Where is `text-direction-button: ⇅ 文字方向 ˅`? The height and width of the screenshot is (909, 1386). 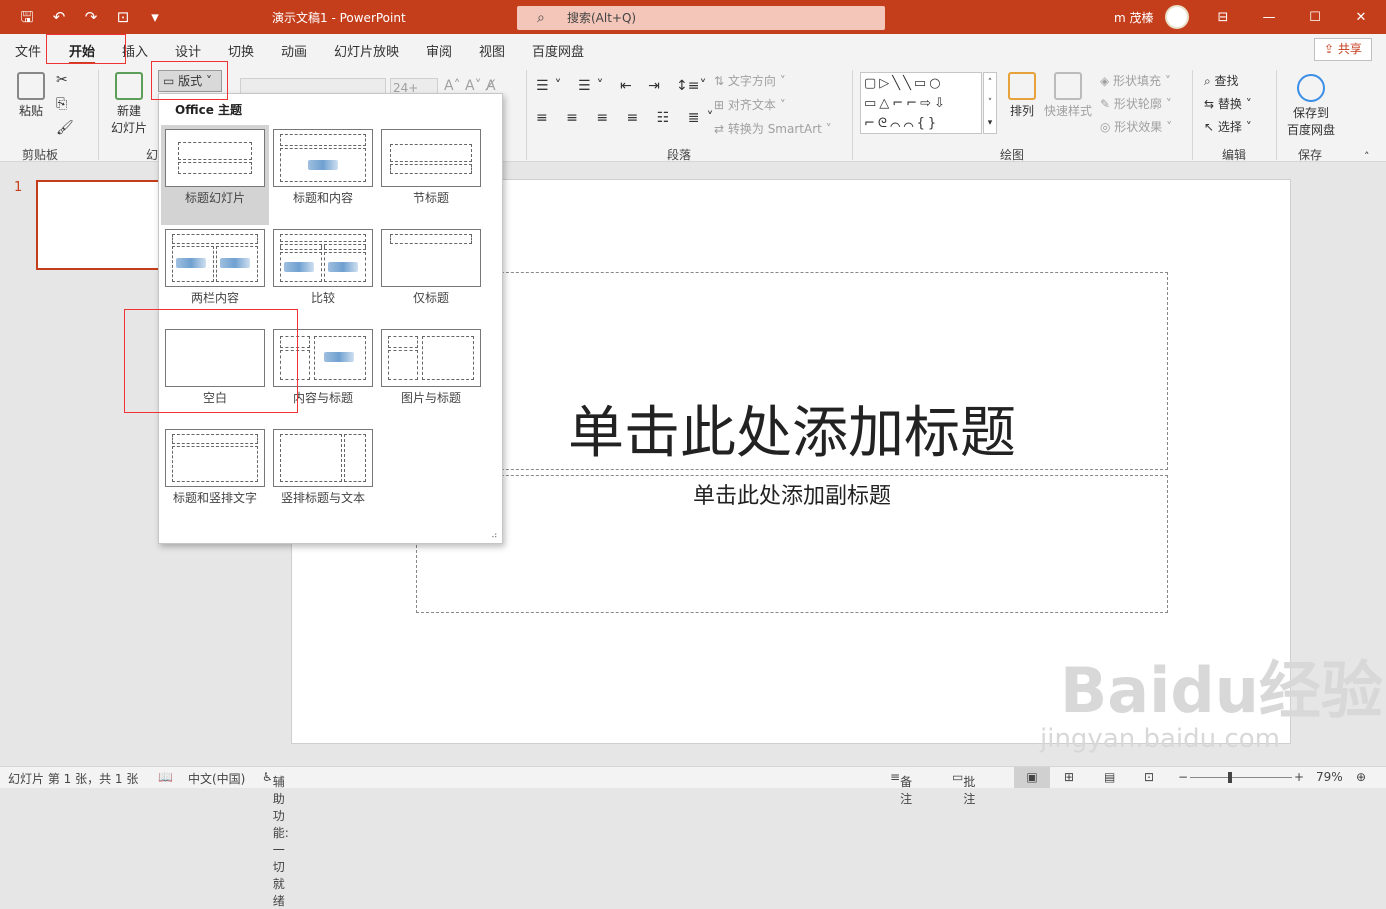
text-direction-button: ⇅ 文字方向 ˅ is located at coordinates (750, 80).